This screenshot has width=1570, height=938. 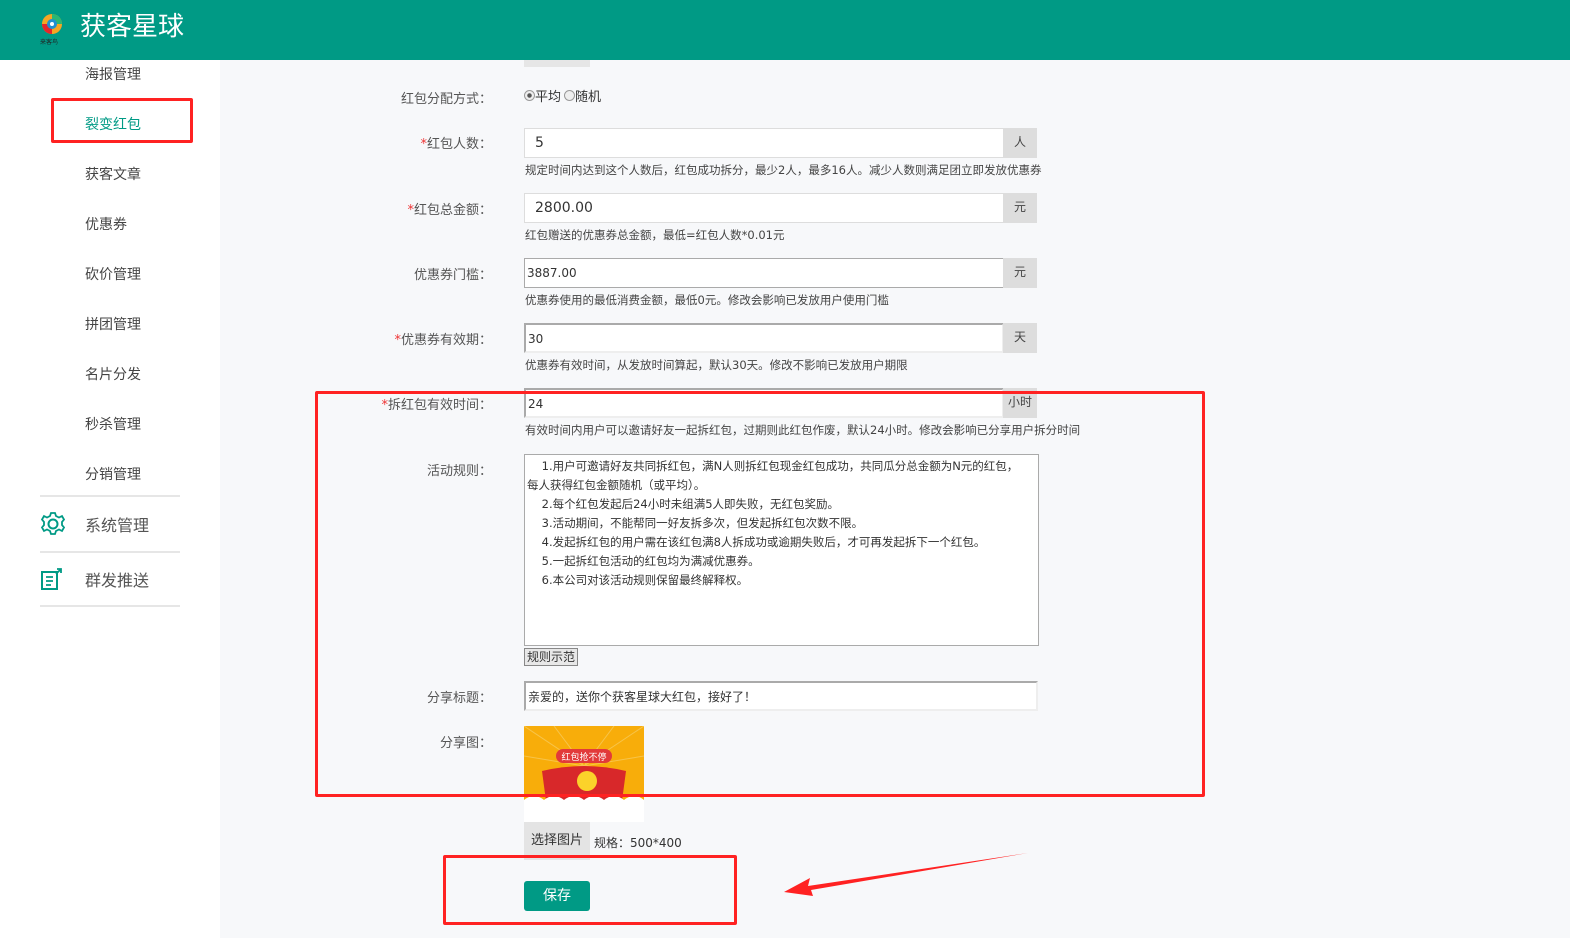 I want to click on svg-text: 来客鸟, so click(x=49, y=42).